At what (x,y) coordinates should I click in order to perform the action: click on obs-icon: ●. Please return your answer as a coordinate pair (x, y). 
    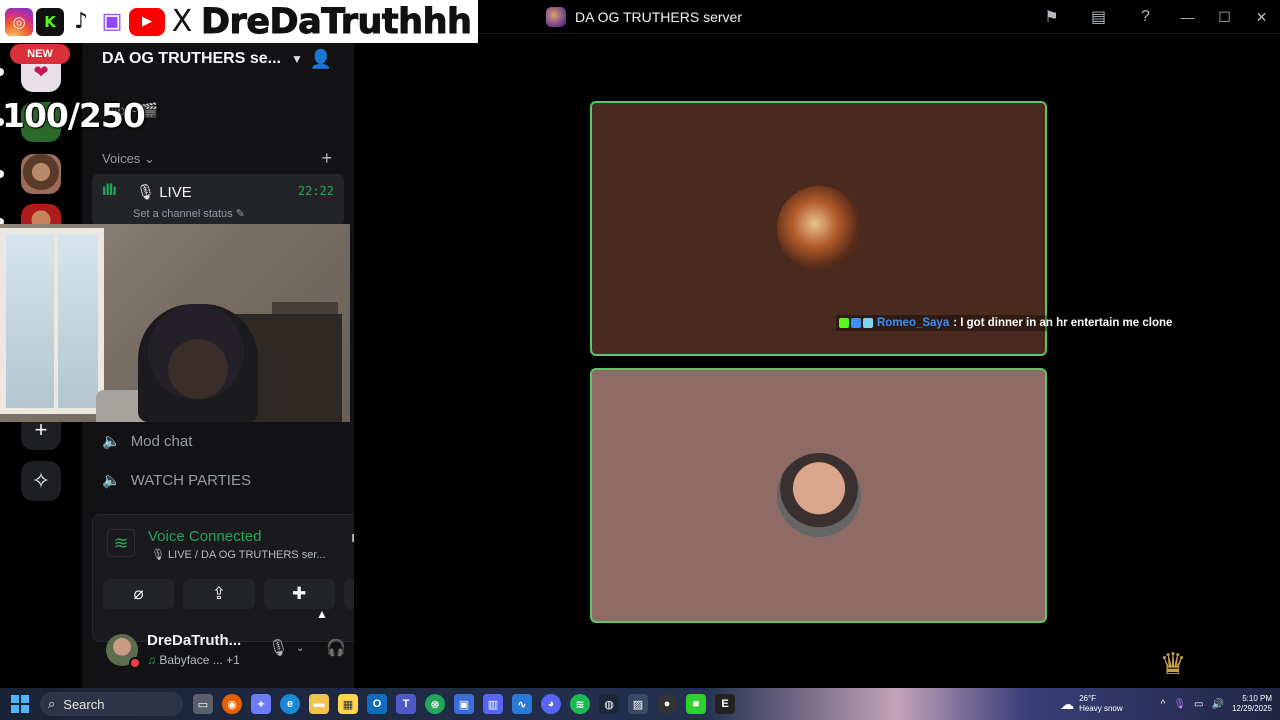
    Looking at the image, I should click on (667, 704).